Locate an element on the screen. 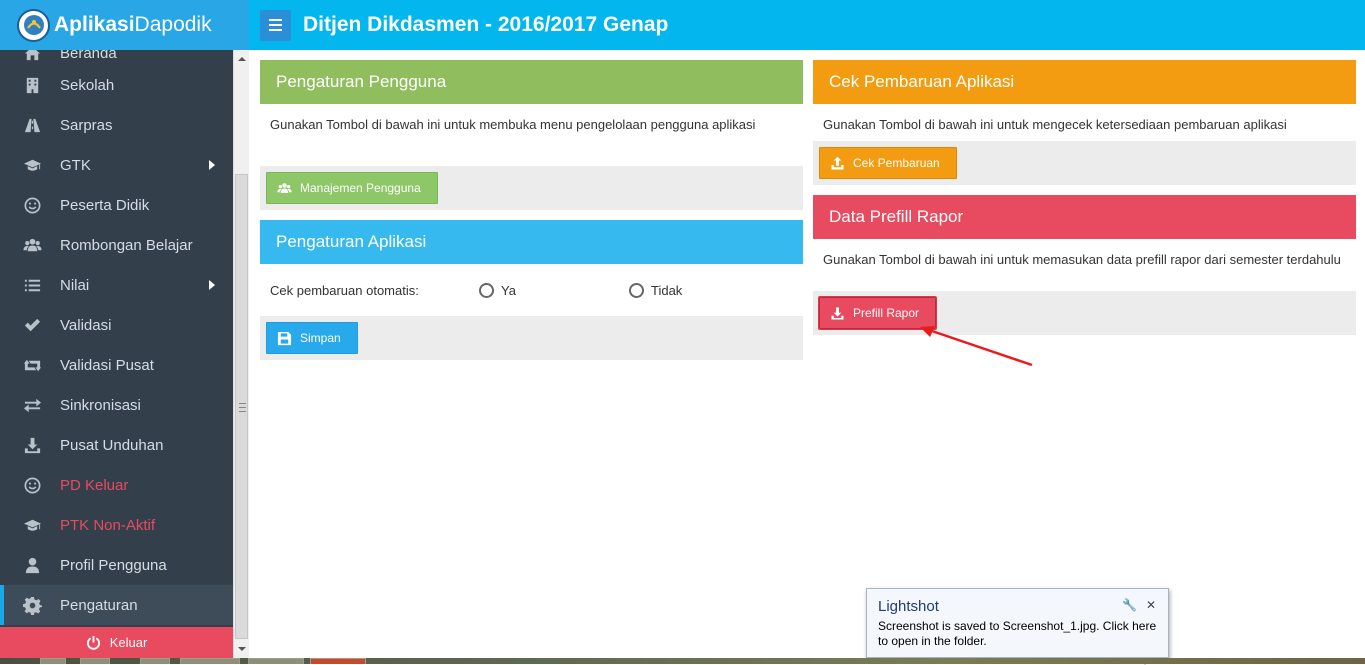 Image resolution: width=1365 pixels, height=665 pixels. radio-label: Tidak is located at coordinates (667, 290).